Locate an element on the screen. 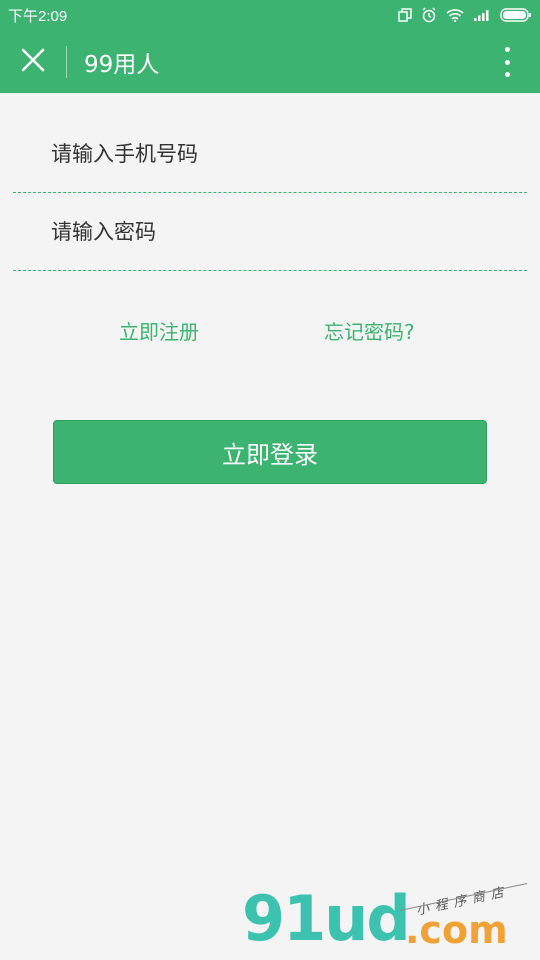  password-field-row is located at coordinates (270, 232).